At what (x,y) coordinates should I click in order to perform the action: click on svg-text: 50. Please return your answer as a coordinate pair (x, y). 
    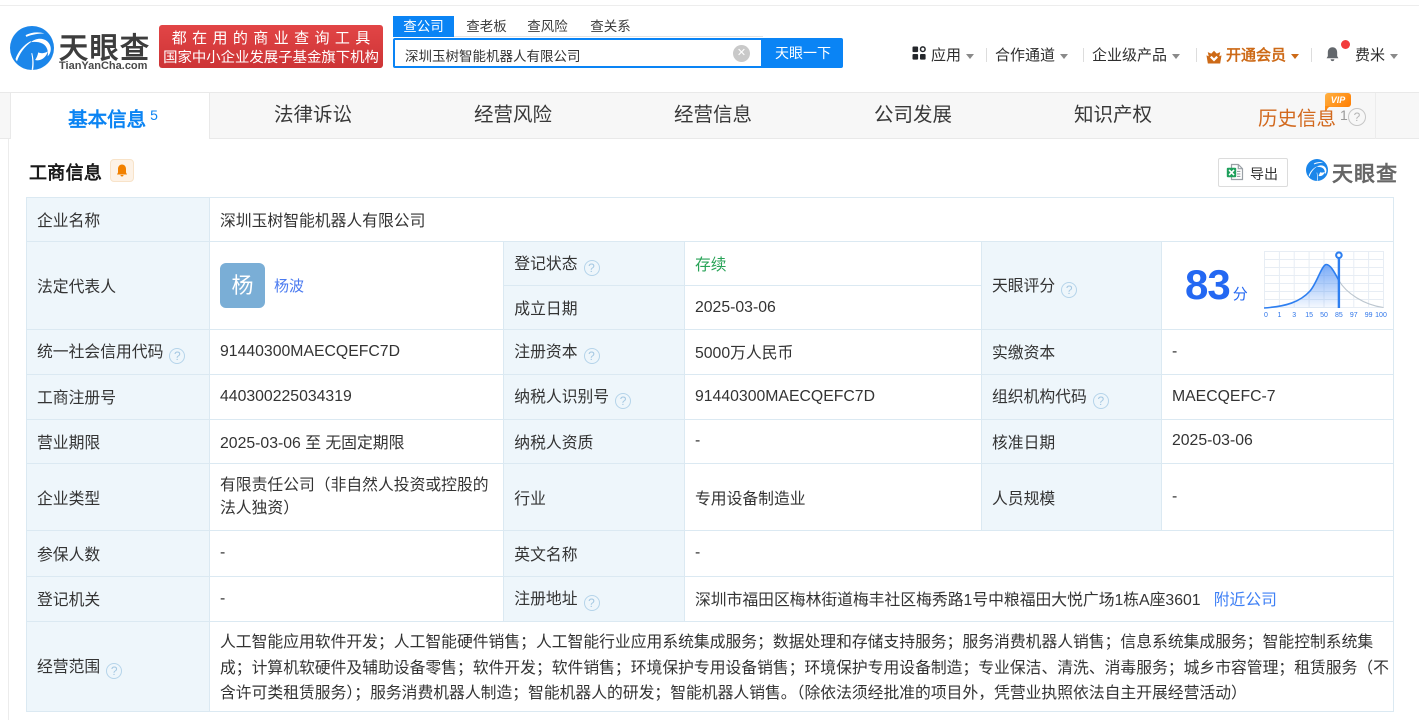
    Looking at the image, I should click on (1324, 315).